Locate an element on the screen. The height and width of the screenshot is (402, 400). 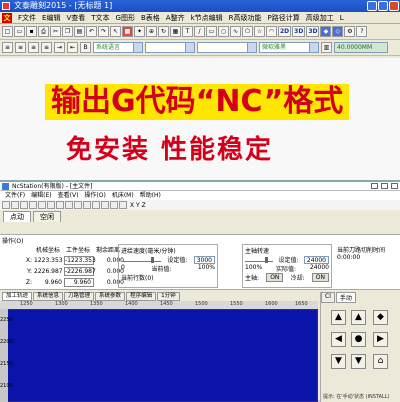
delete-icon: ■ is located at coordinates (127, 31).